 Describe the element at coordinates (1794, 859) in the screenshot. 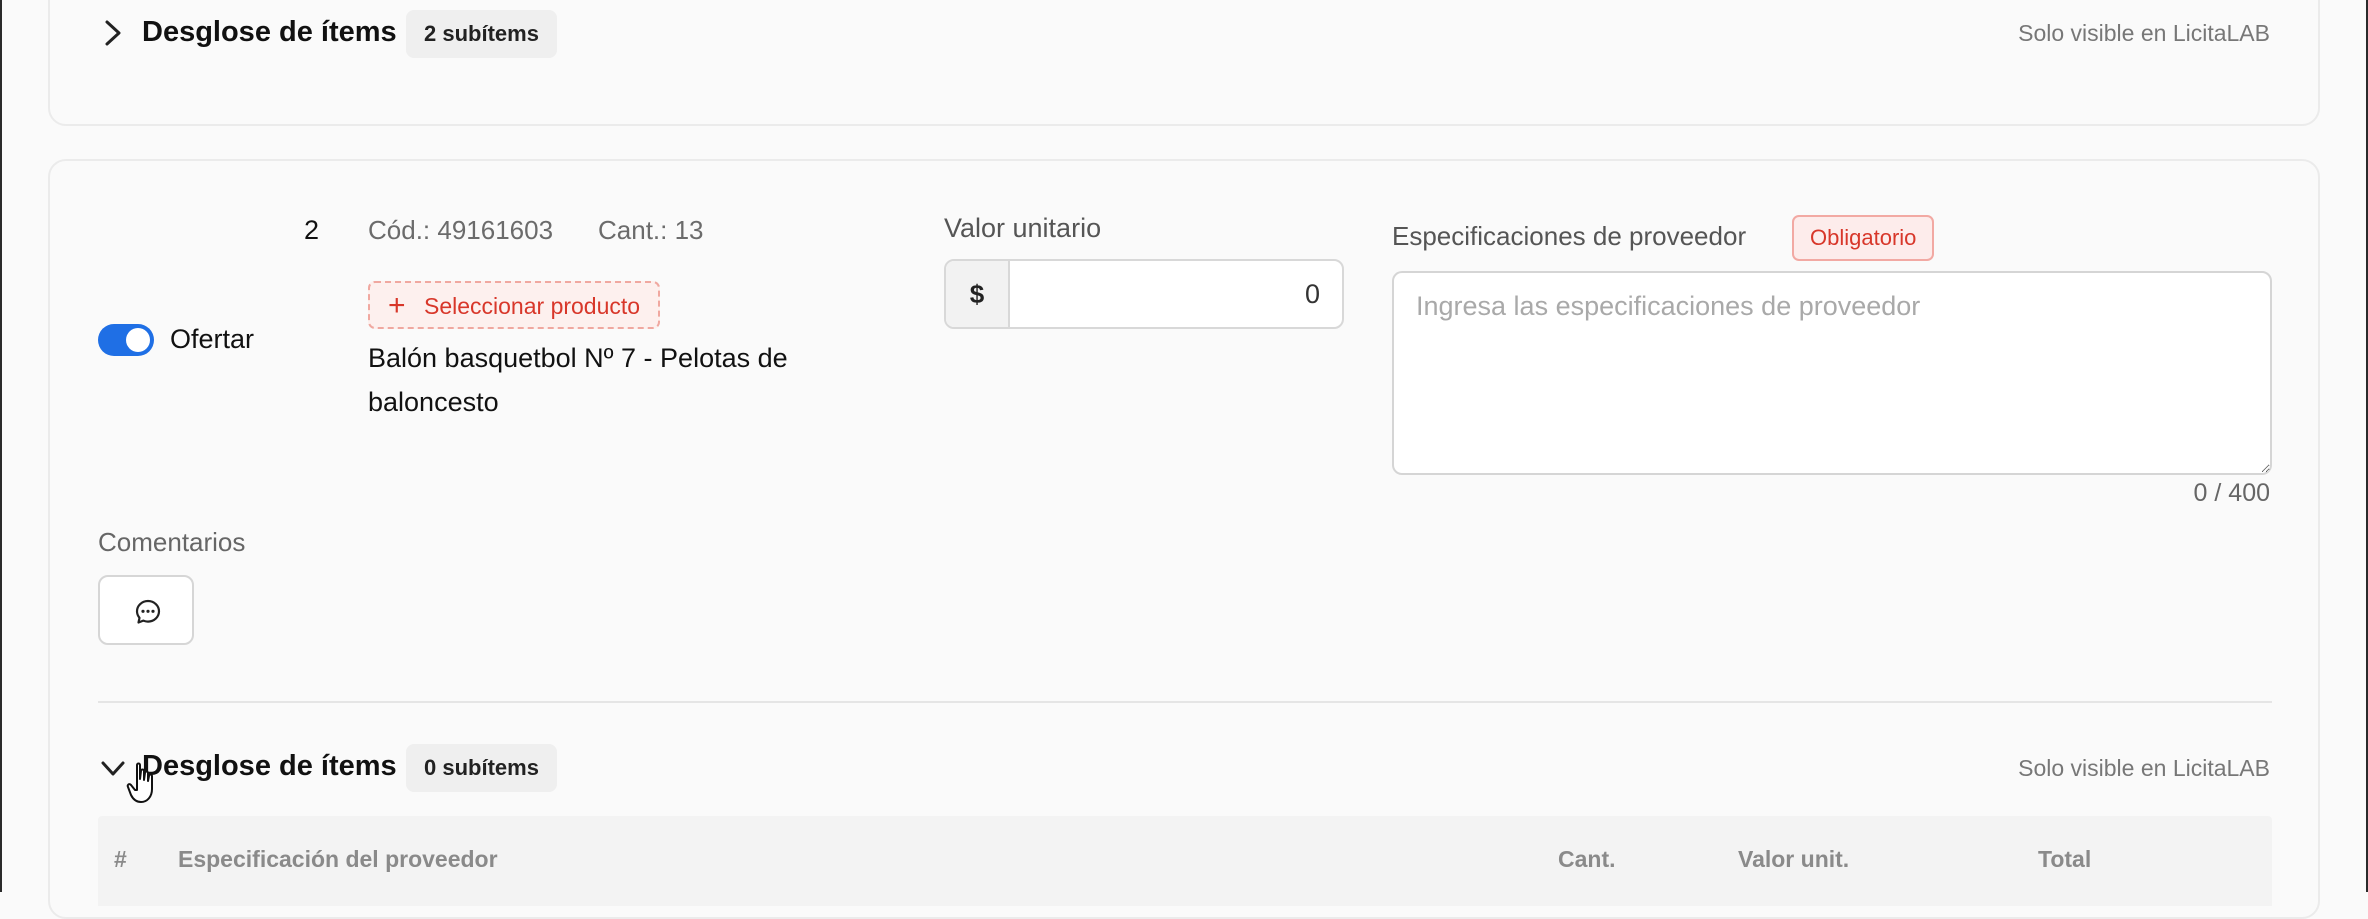

I see `column-header-unit-value: Valor unit.` at that location.